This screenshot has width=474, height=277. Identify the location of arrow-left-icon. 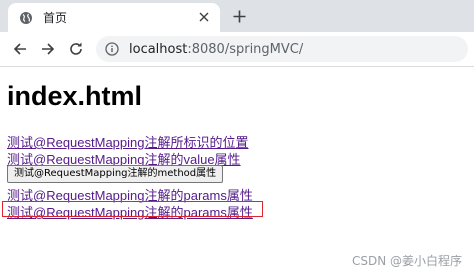
(20, 49).